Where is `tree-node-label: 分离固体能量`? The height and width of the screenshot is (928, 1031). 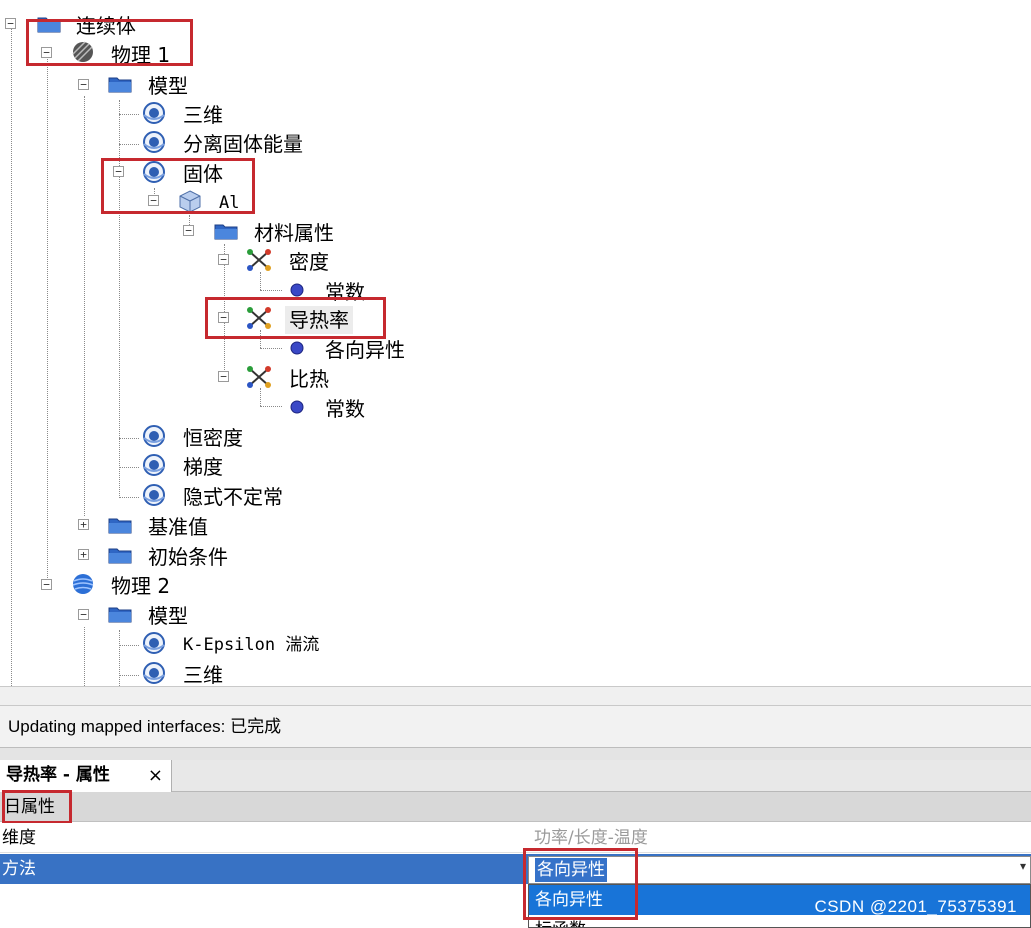 tree-node-label: 分离固体能量 is located at coordinates (243, 144).